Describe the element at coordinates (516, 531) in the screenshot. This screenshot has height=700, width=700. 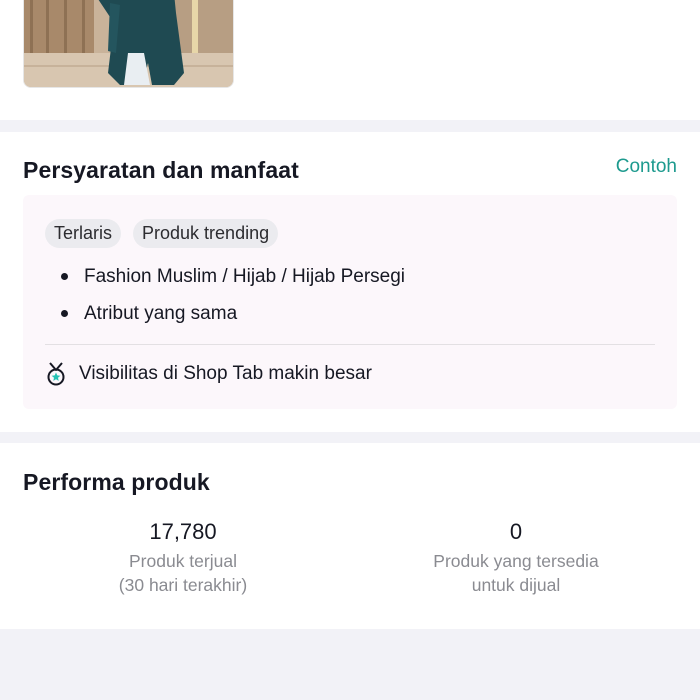
I see `metric-value: 0` at that location.